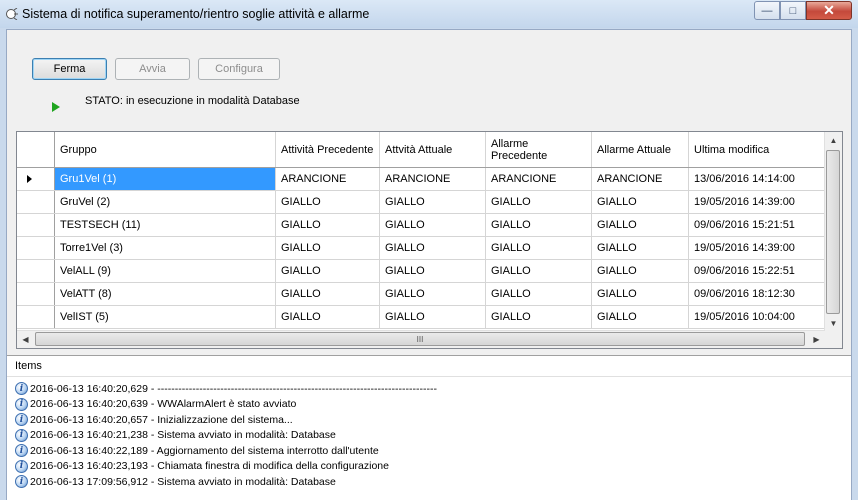 Image resolution: width=858 pixels, height=502 pixels. I want to click on cell-allarme-precedente: ARANCIONE, so click(538, 179).